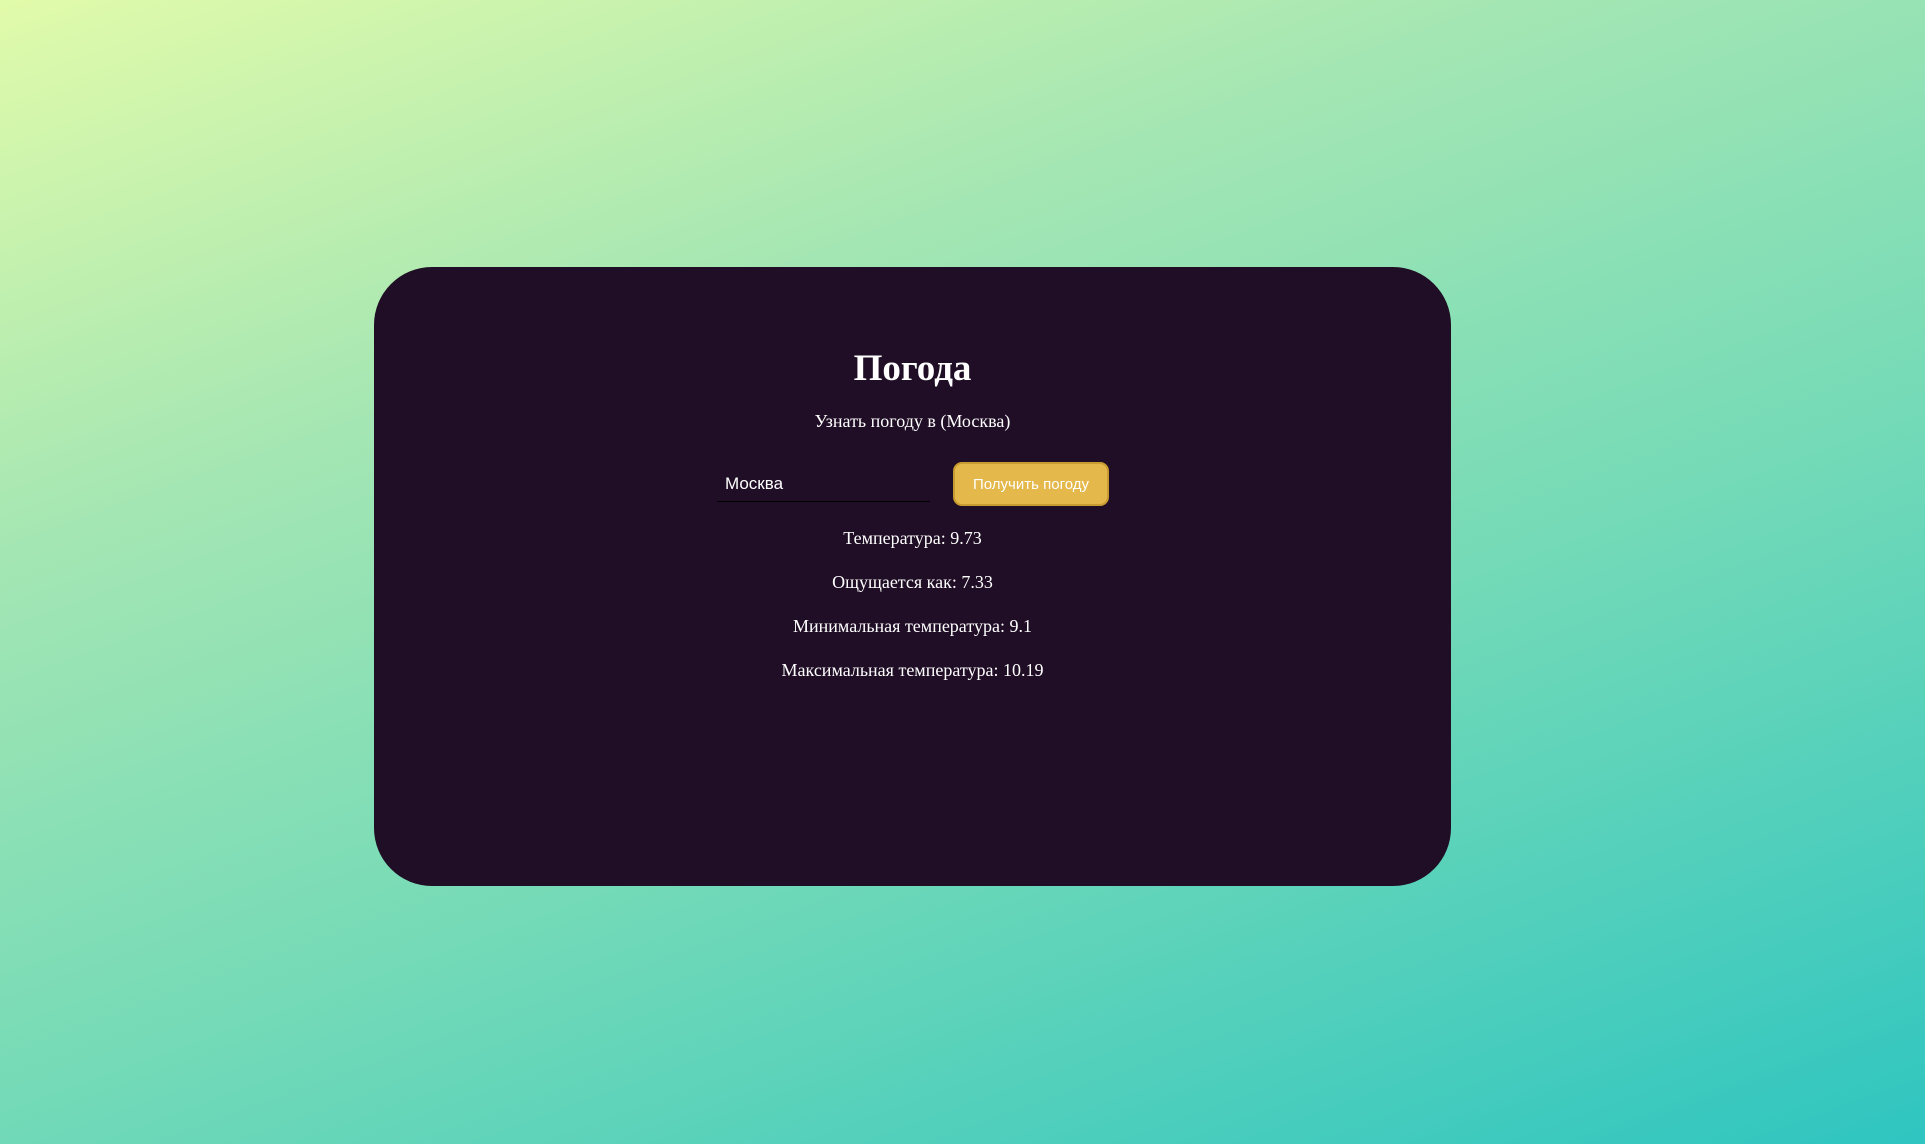  Describe the element at coordinates (912, 421) in the screenshot. I see `city-subtitle: Узнать погоду в (Москва)` at that location.